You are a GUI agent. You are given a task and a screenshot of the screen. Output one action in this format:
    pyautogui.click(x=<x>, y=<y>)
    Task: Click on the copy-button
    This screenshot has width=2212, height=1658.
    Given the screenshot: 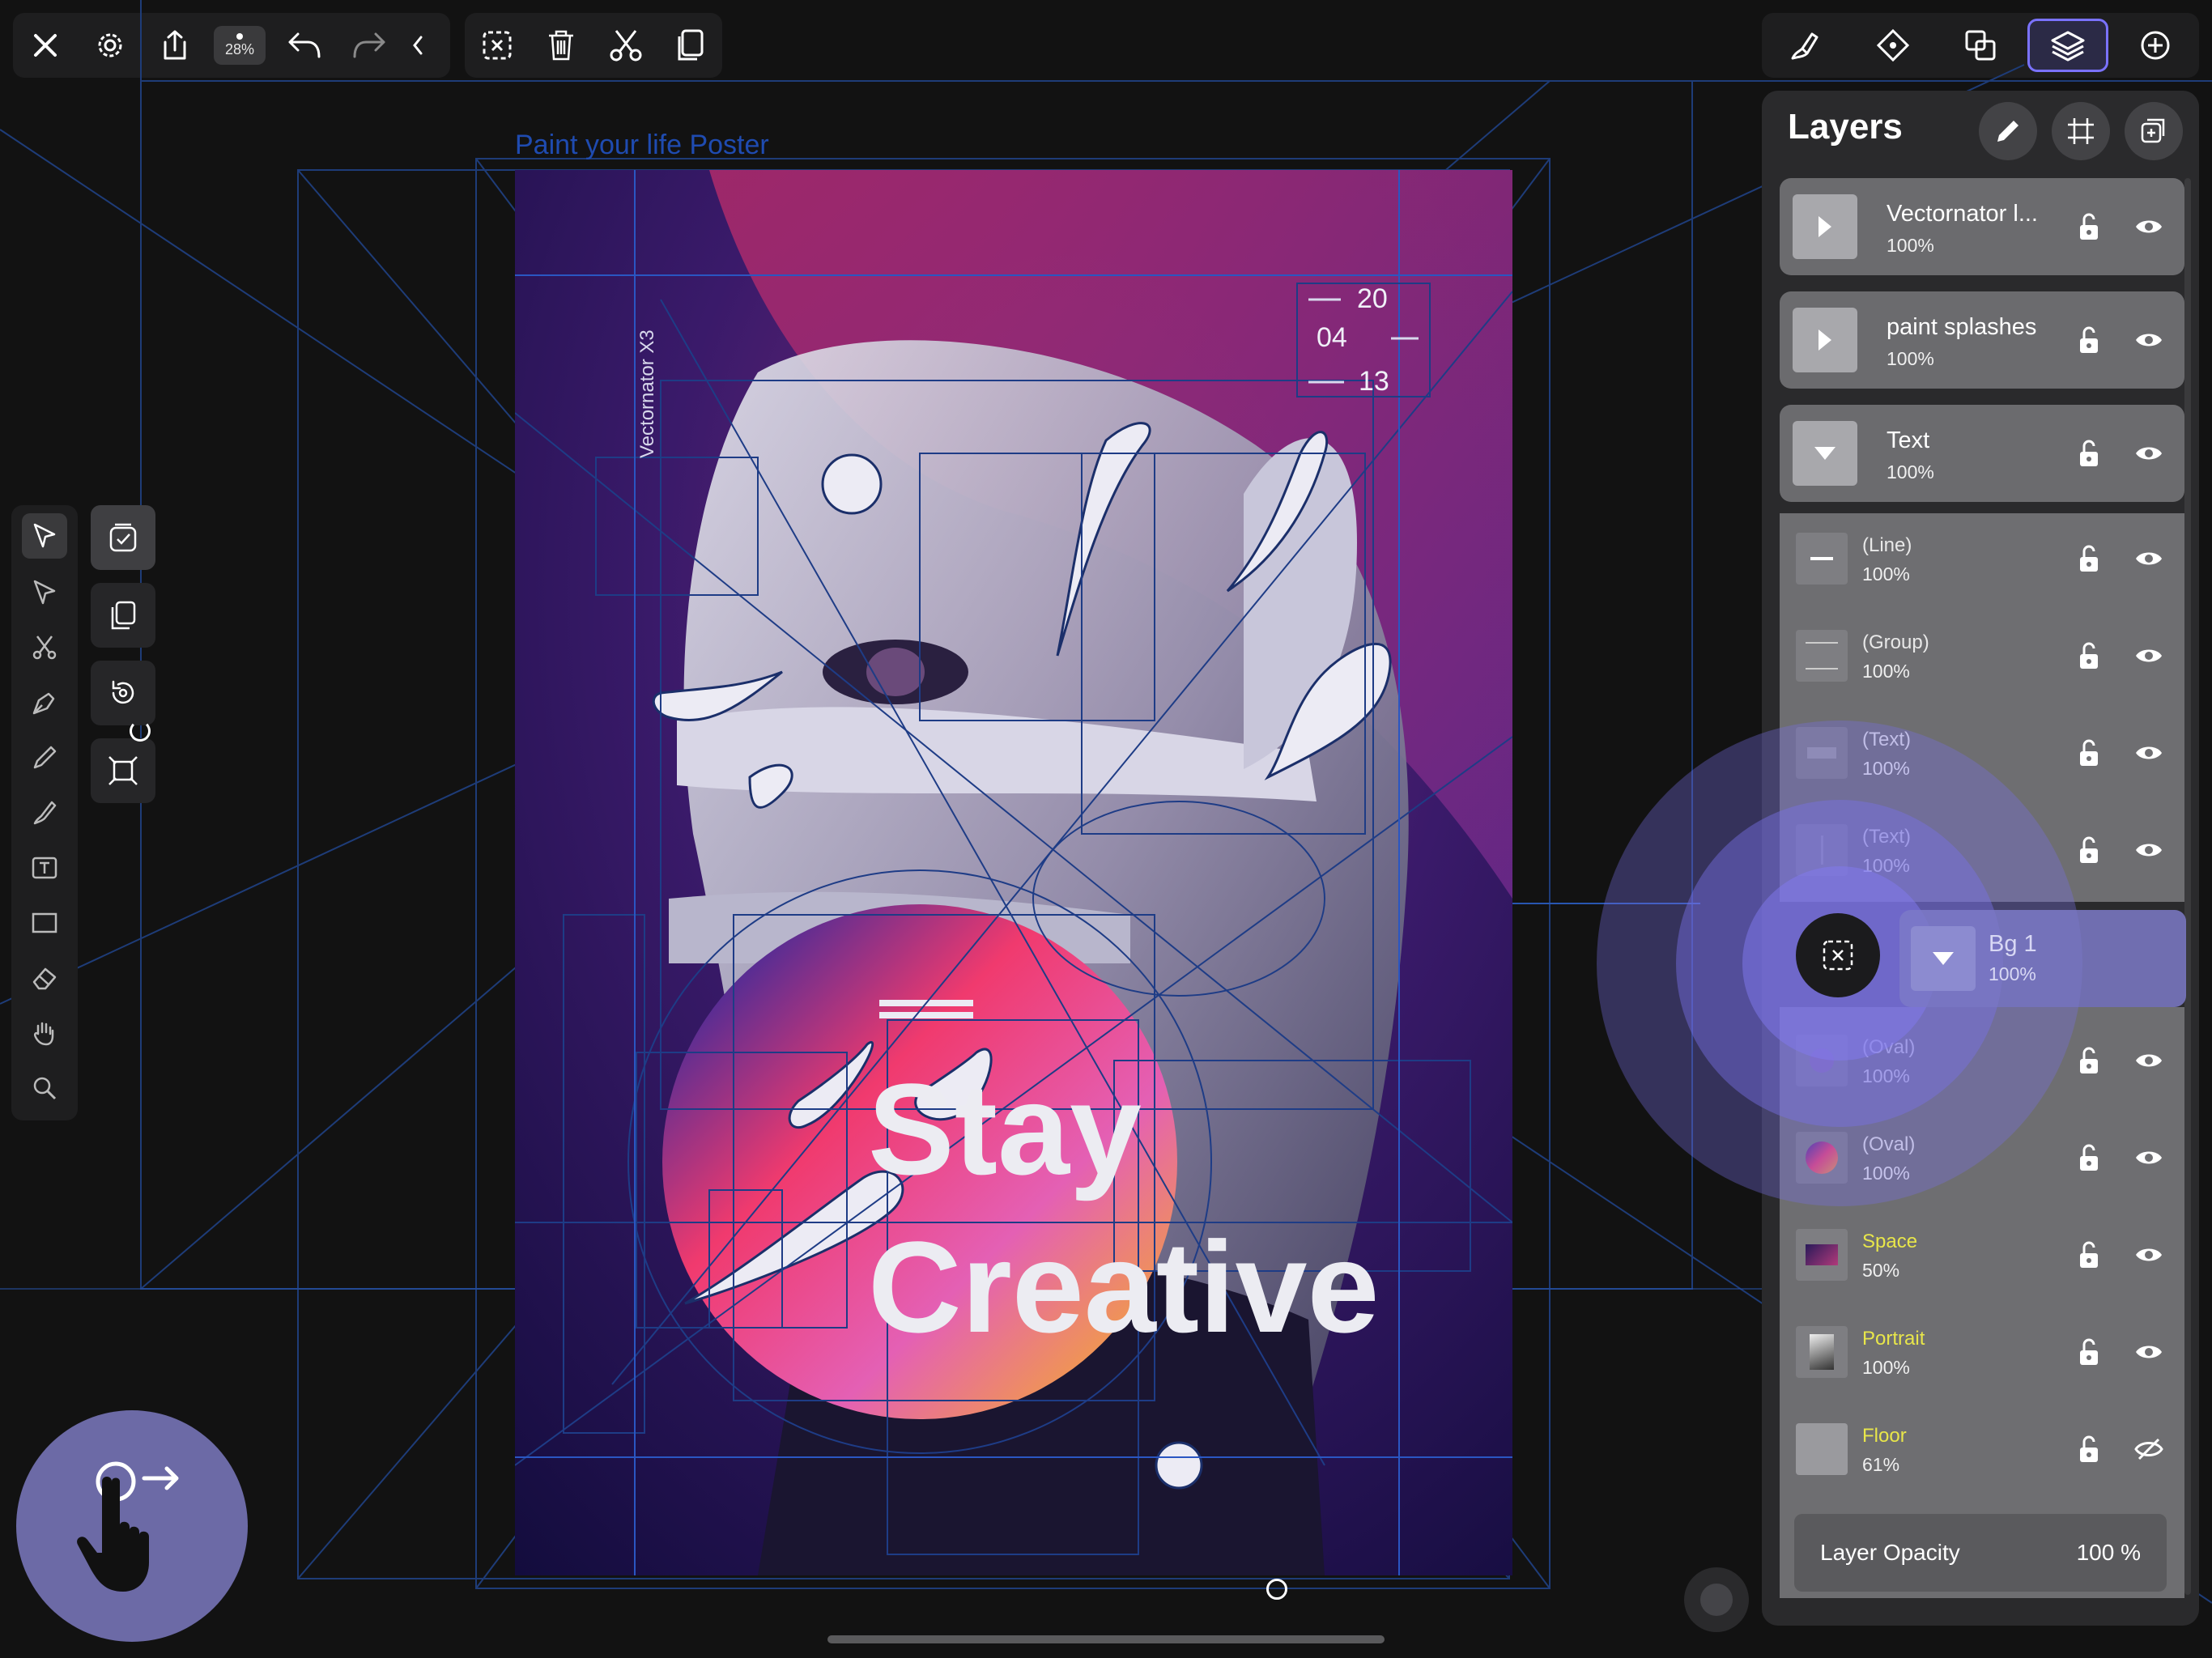 What is the action you would take?
    pyautogui.click(x=123, y=615)
    